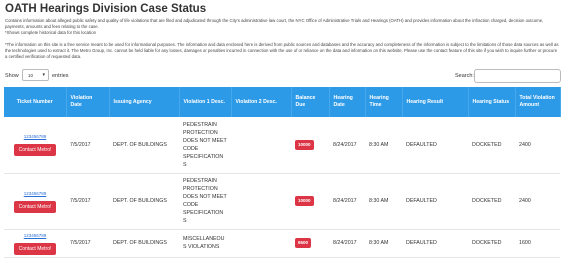  What do you see at coordinates (464, 76) in the screenshot?
I see `search-label: Search:` at bounding box center [464, 76].